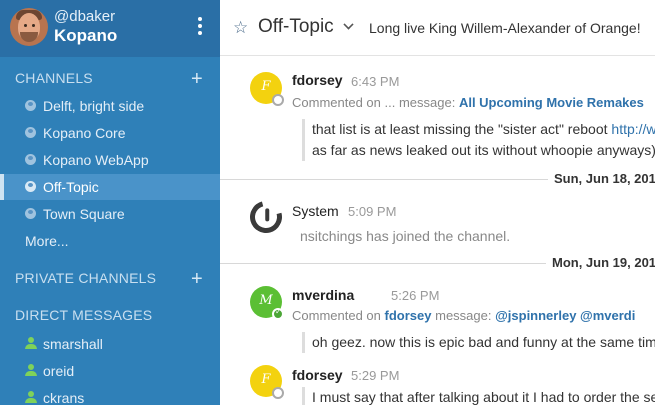  I want to click on date-separator: Sun, Jun 18, 201, so click(437, 179).